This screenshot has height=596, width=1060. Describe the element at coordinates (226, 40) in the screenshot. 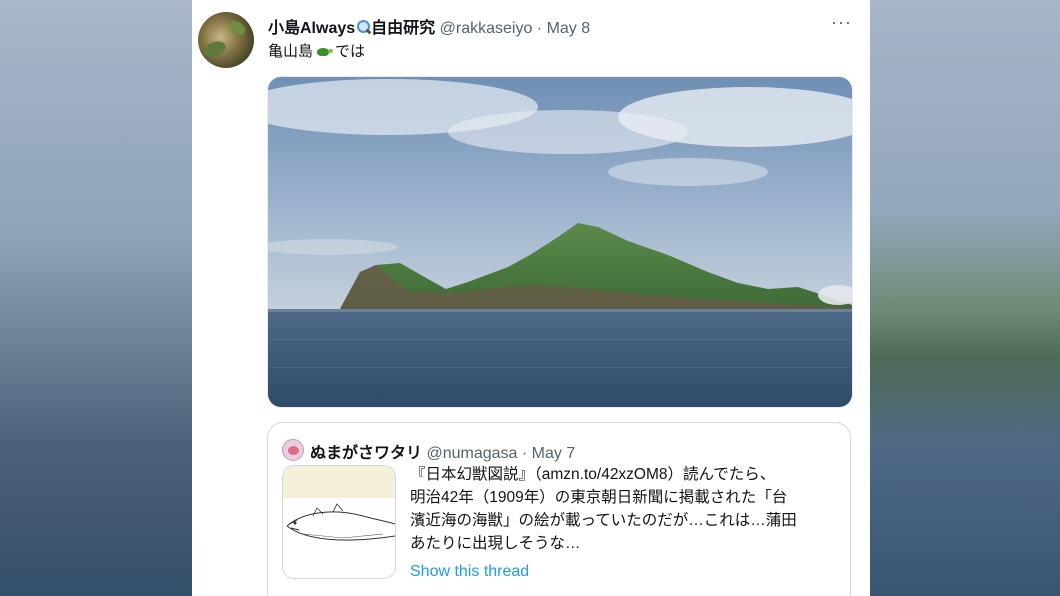

I see `user-avatar` at that location.